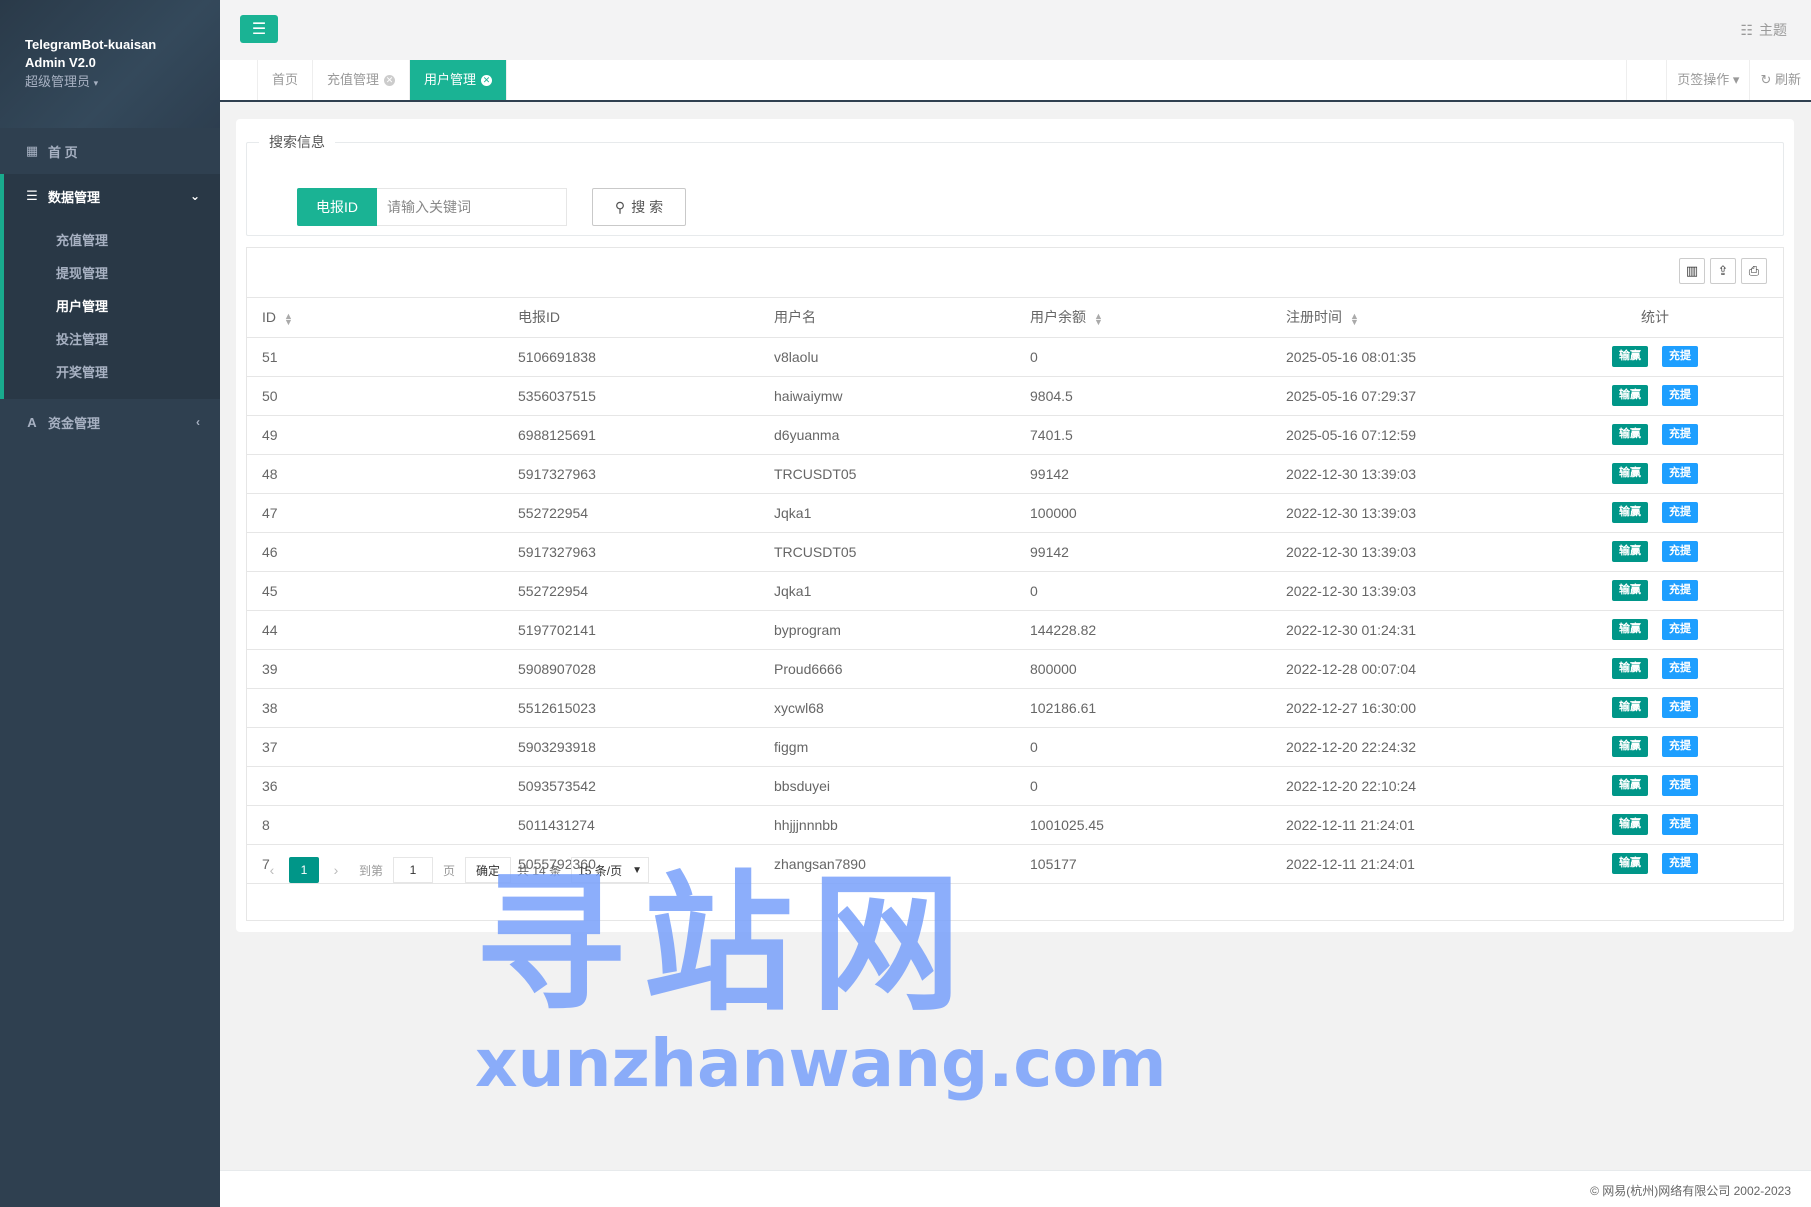 This screenshot has width=1811, height=1207. I want to click on tab-users: 用户管理 ✕, so click(459, 80).